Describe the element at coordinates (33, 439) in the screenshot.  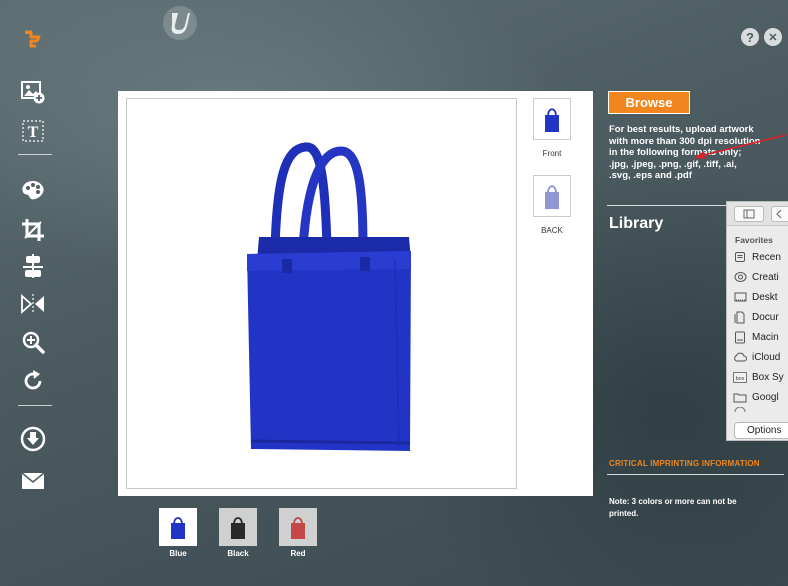
I see `download-icon` at that location.